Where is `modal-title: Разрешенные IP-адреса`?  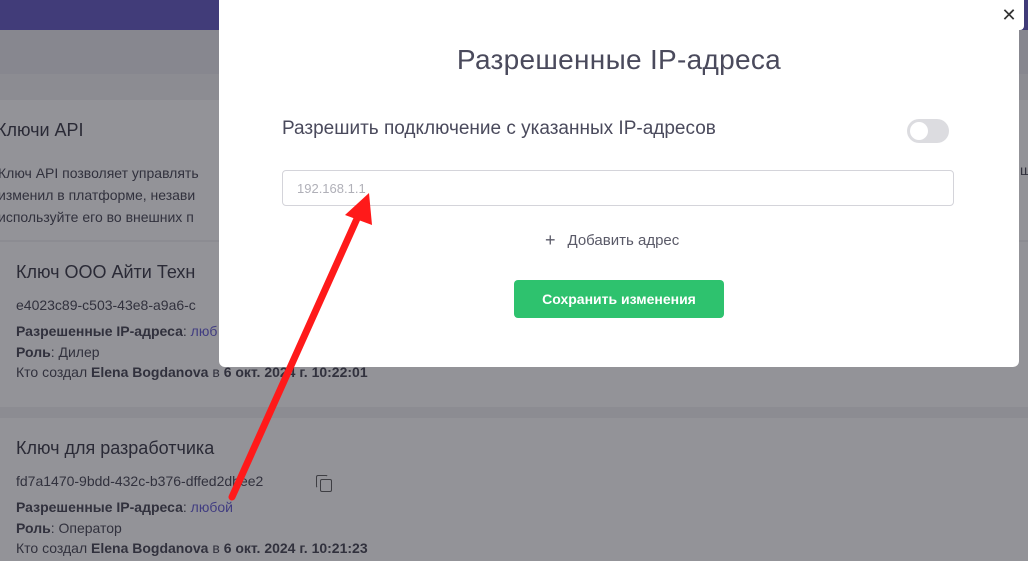
modal-title: Разрешенные IP-адреса is located at coordinates (619, 59).